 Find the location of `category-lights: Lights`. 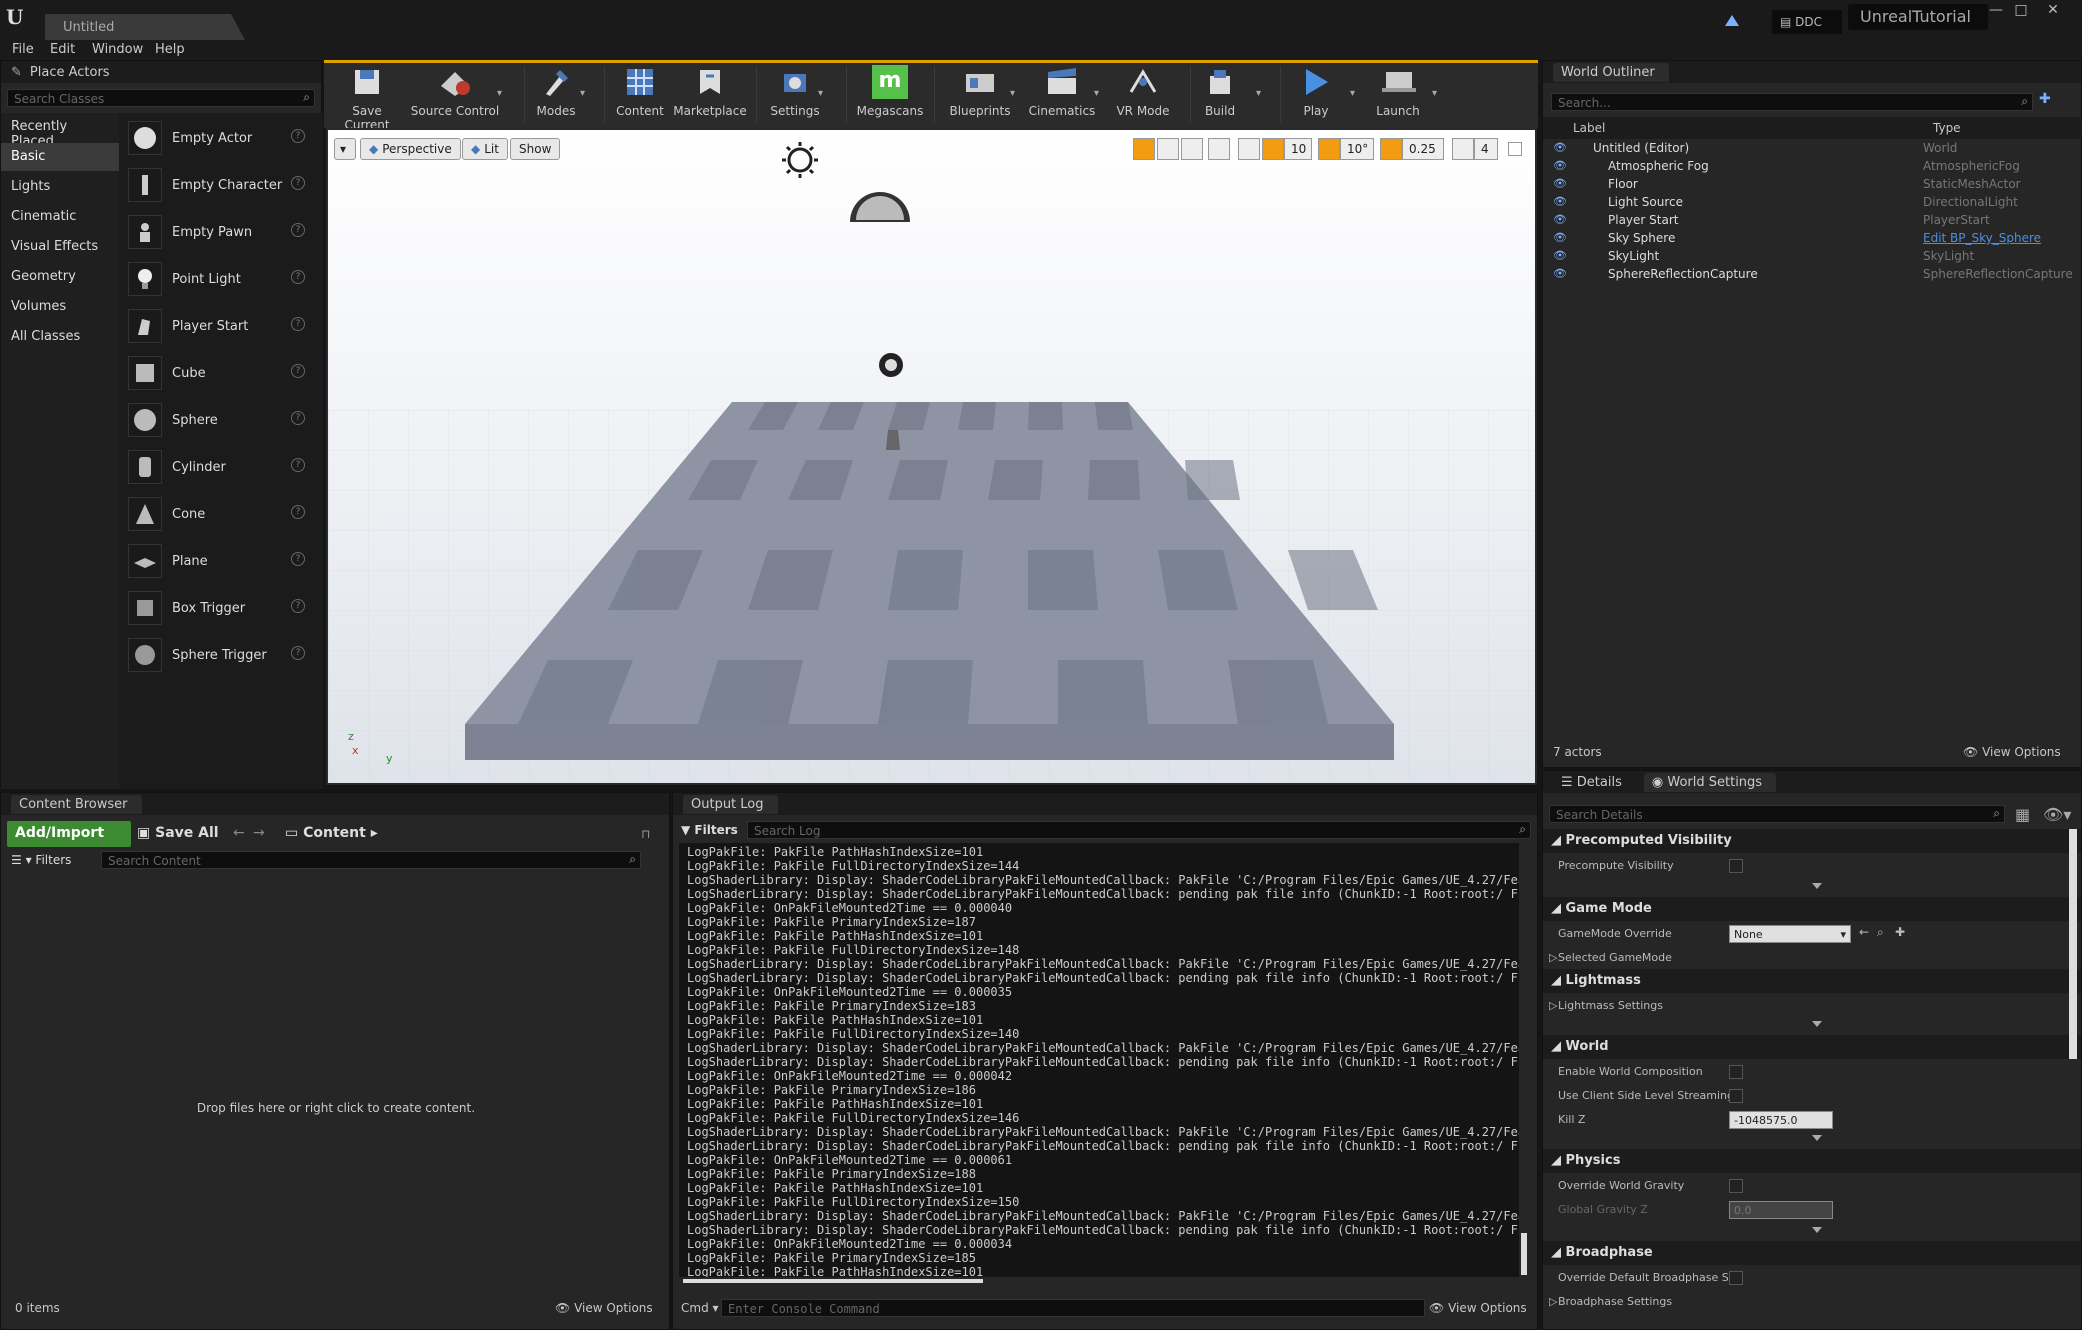

category-lights: Lights is located at coordinates (60, 187).